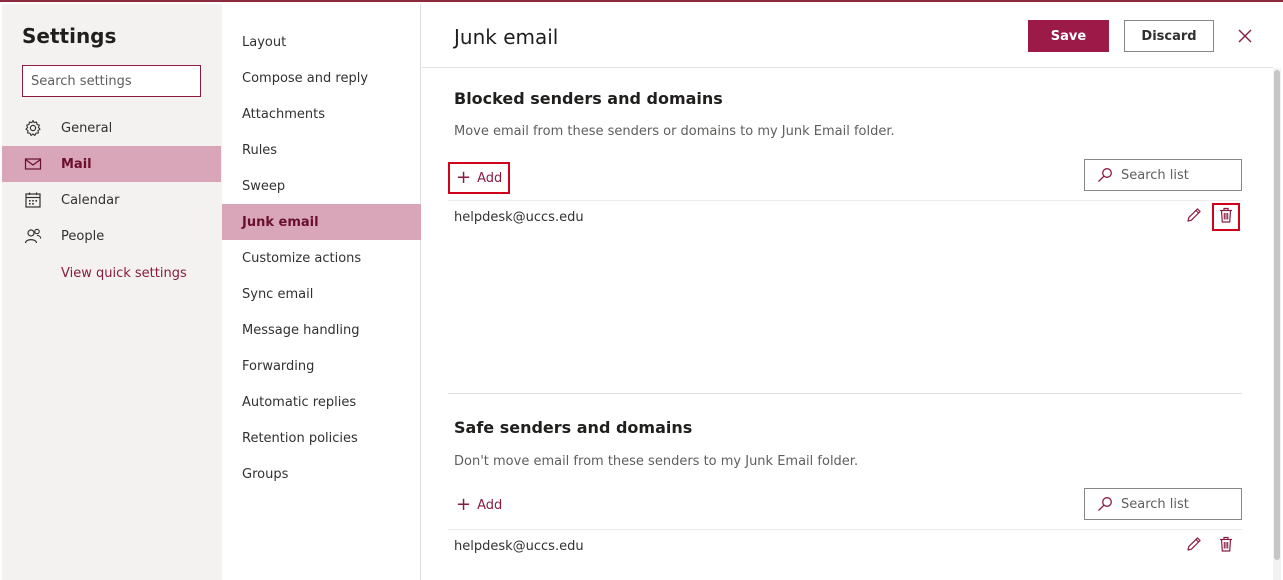 Image resolution: width=1283 pixels, height=580 pixels. Describe the element at coordinates (33, 200) in the screenshot. I see `calendar-icon` at that location.